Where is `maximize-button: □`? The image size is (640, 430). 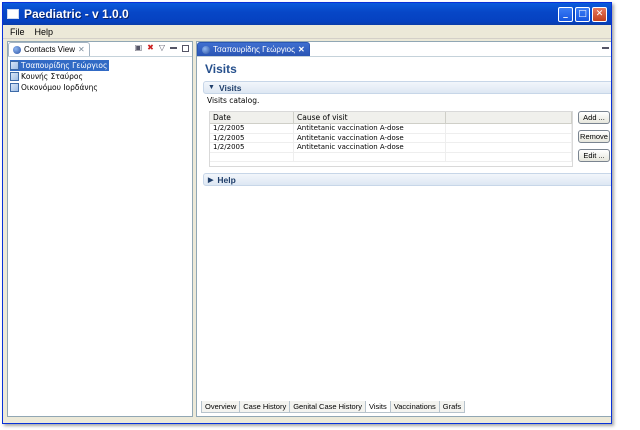 maximize-button: □ is located at coordinates (582, 14).